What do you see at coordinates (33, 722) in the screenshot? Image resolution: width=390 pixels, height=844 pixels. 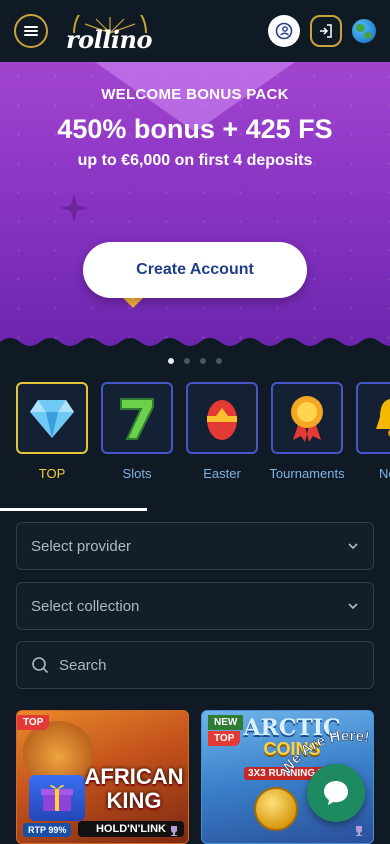 I see `top-badge: TOP` at bounding box center [33, 722].